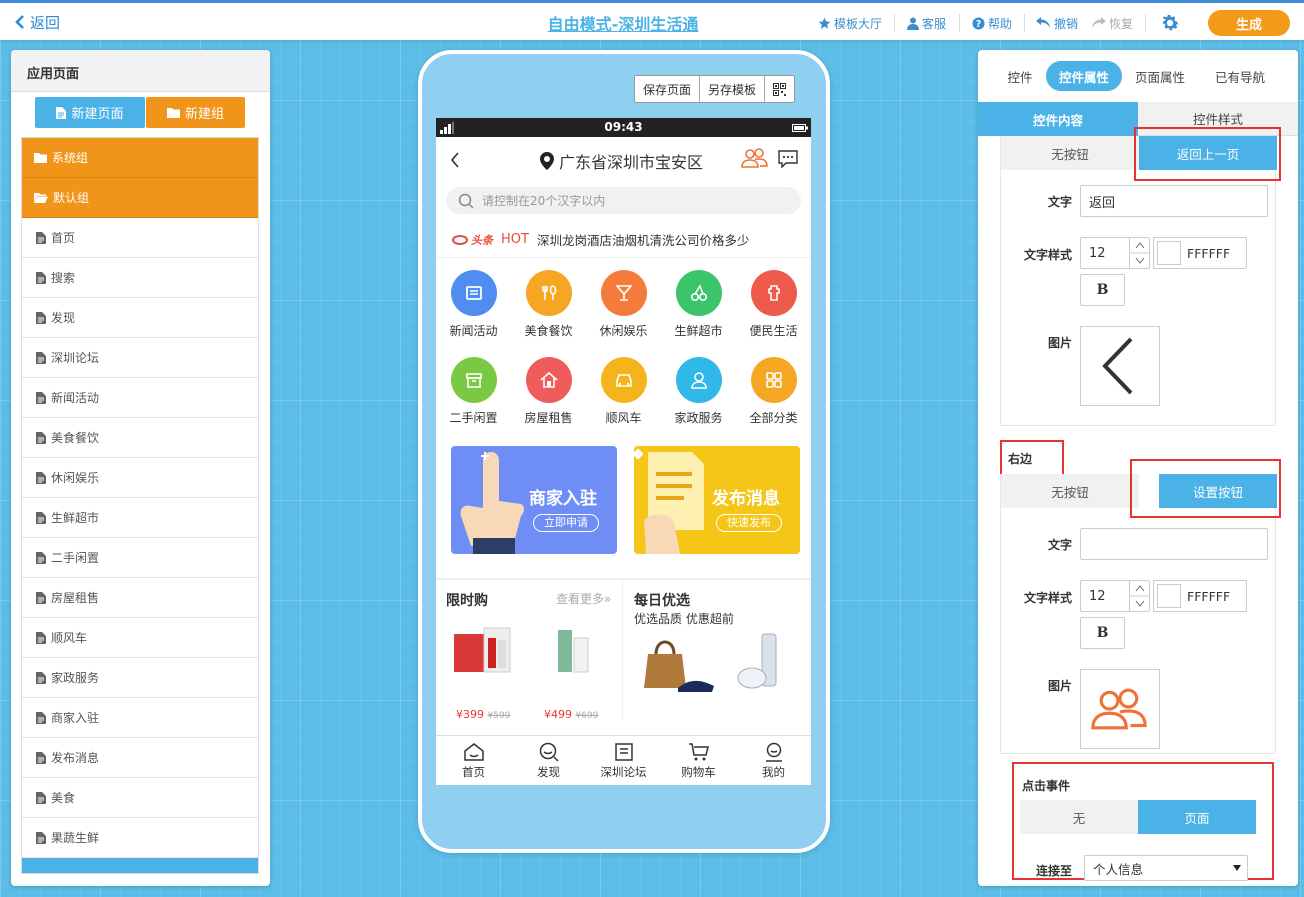 This screenshot has width=1304, height=897. Describe the element at coordinates (140, 838) in the screenshot. I see `list-item: 果蔬生鲜` at that location.